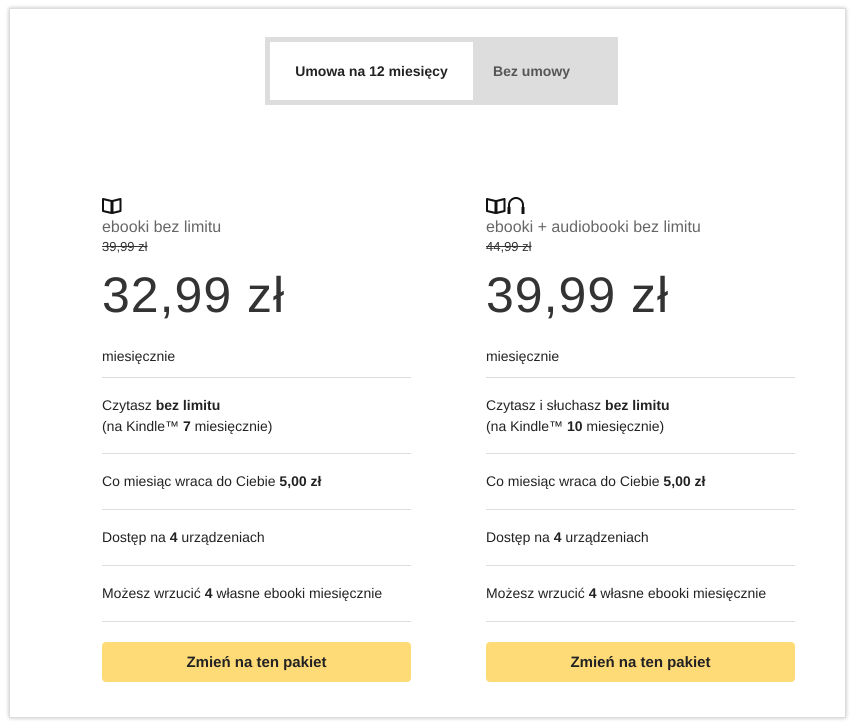 The width and height of the screenshot is (855, 728). Describe the element at coordinates (112, 205) in the screenshot. I see `book-icon` at that location.